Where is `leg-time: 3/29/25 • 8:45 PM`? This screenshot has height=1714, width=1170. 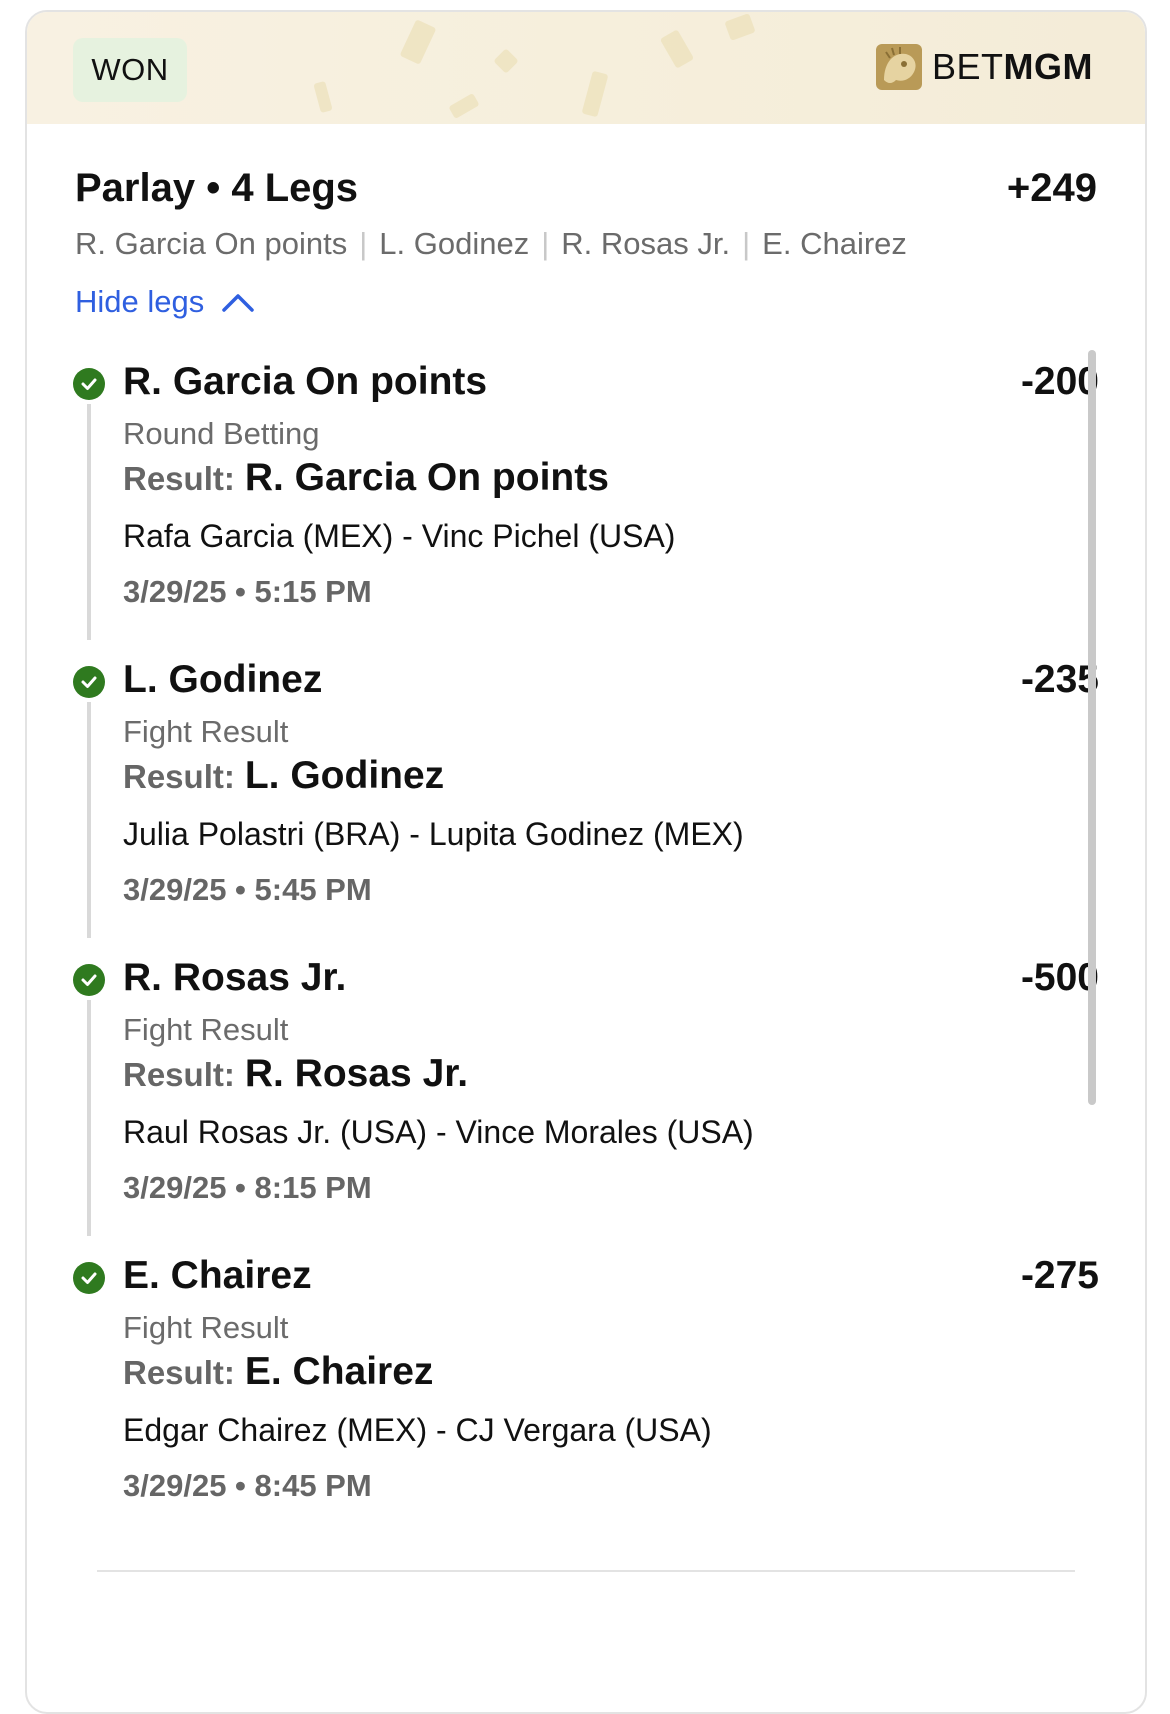
leg-time: 3/29/25 • 8:45 PM is located at coordinates (247, 1485).